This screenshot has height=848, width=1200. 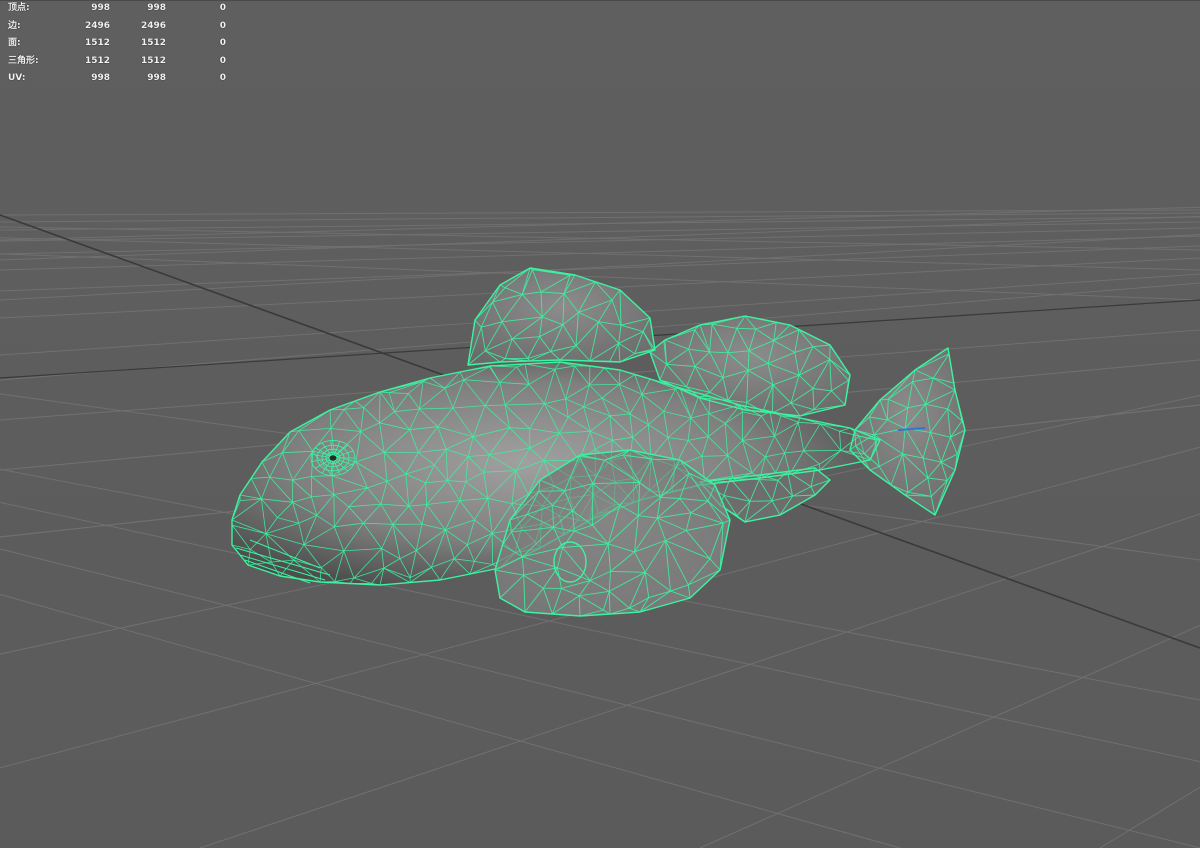 What do you see at coordinates (23, 60) in the screenshot?
I see `hud-label: 三角形:` at bounding box center [23, 60].